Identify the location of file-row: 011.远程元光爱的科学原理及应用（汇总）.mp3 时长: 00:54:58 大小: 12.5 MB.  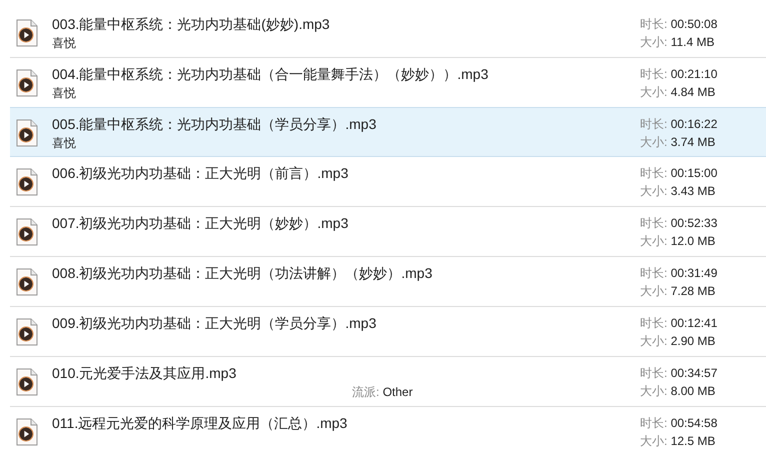
(388, 431).